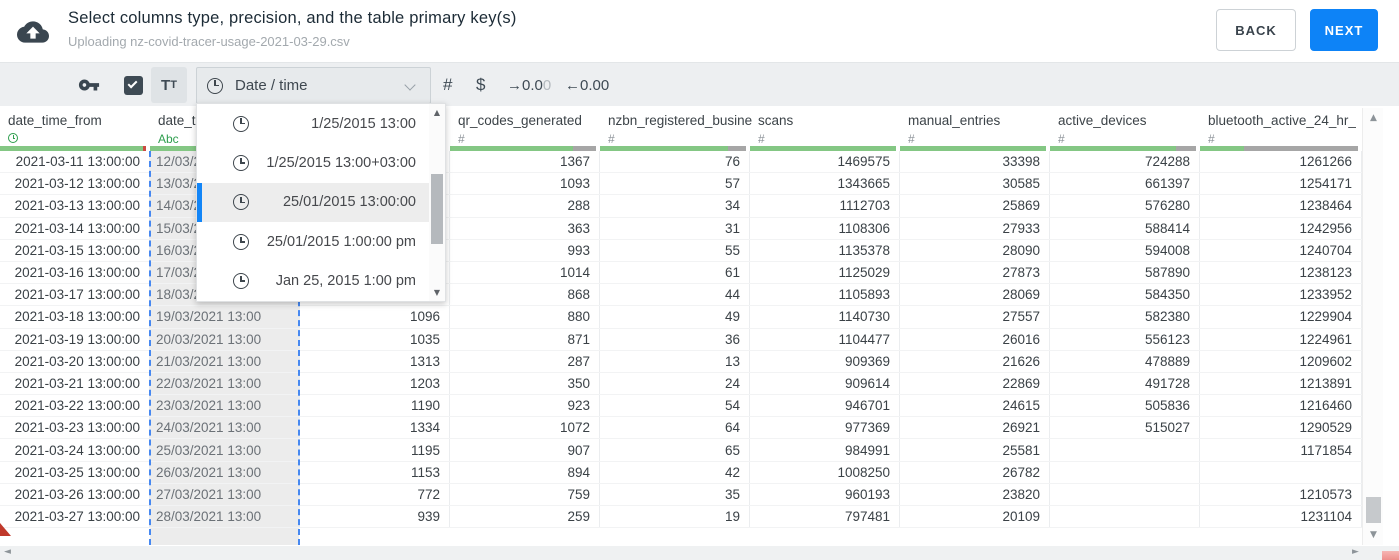 The image size is (1399, 560). What do you see at coordinates (75, 317) in the screenshot?
I see `table-cell: 2021-03-18 13:00:00` at bounding box center [75, 317].